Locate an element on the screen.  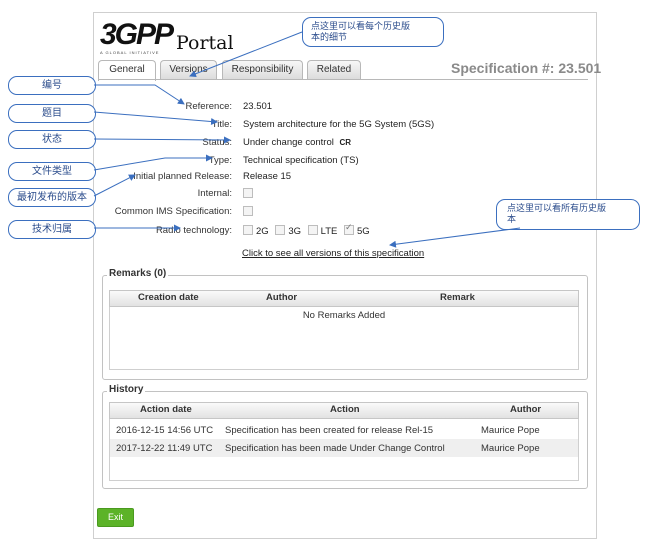
radio-2g-checkbox is located at coordinates (248, 230).